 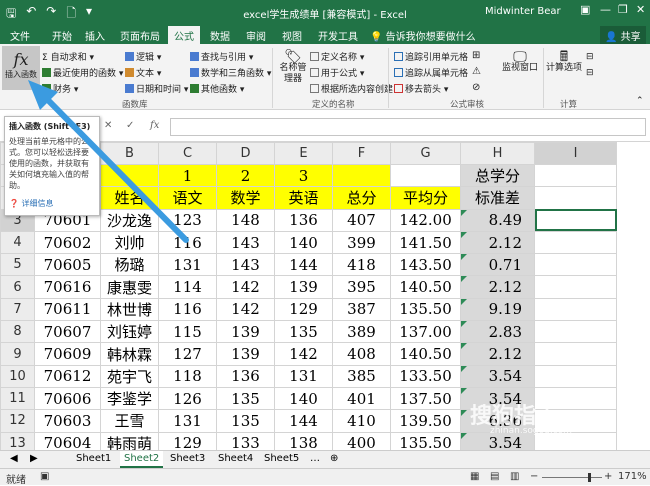 I want to click on cell: 林世博, so click(x=129, y=309).